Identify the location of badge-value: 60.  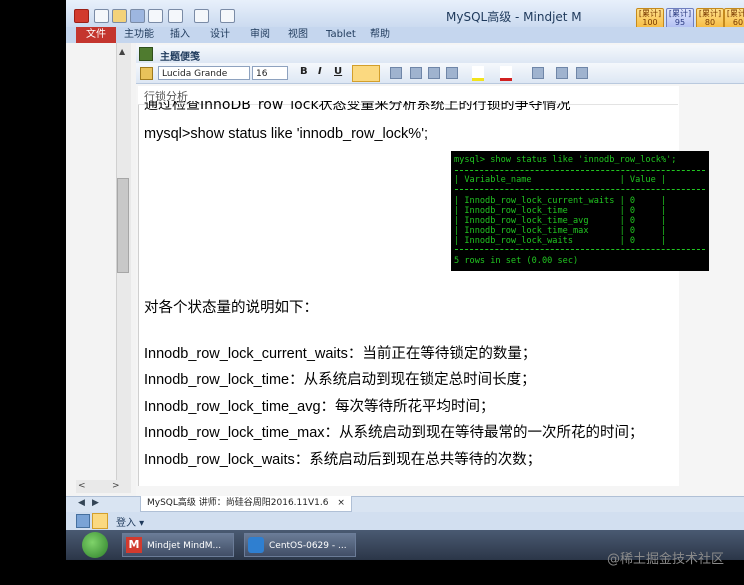
(738, 22).